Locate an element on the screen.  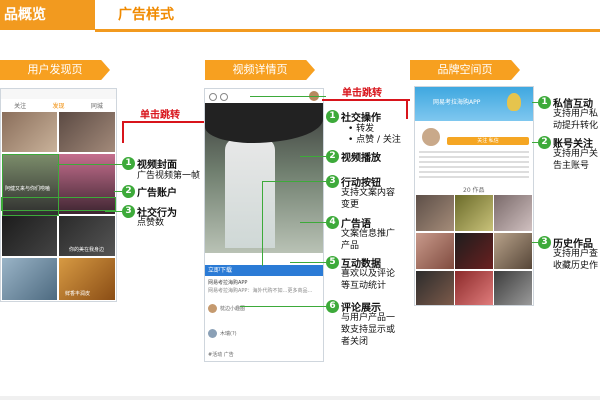
brand-header: 网易考拉海购APP is located at coordinates (474, 104).